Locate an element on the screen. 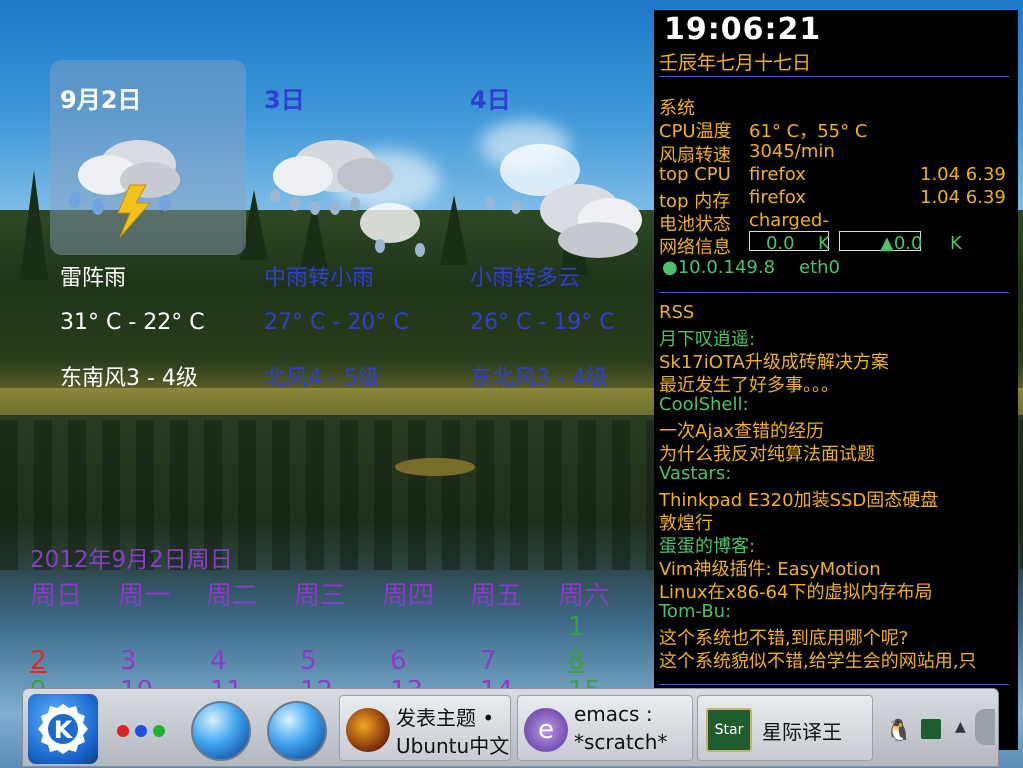 This screenshot has width=1023, height=768. network-label: 网络信息 is located at coordinates (695, 247).